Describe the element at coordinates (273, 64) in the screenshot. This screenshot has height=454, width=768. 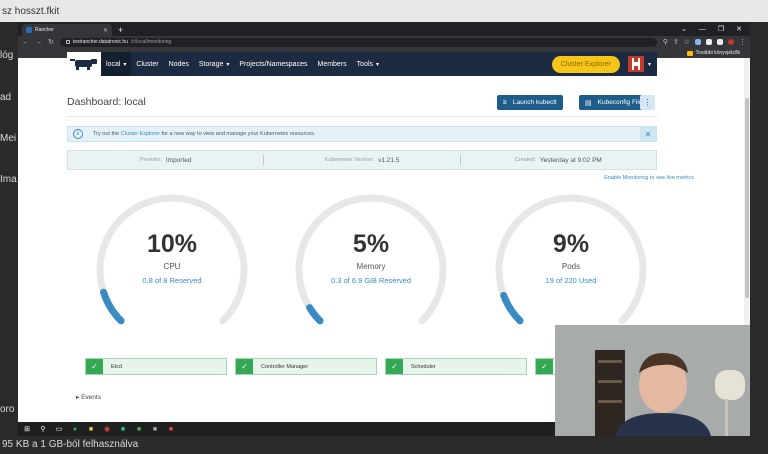
I see `nav-projects-namespaces: Projects/Namespaces` at that location.